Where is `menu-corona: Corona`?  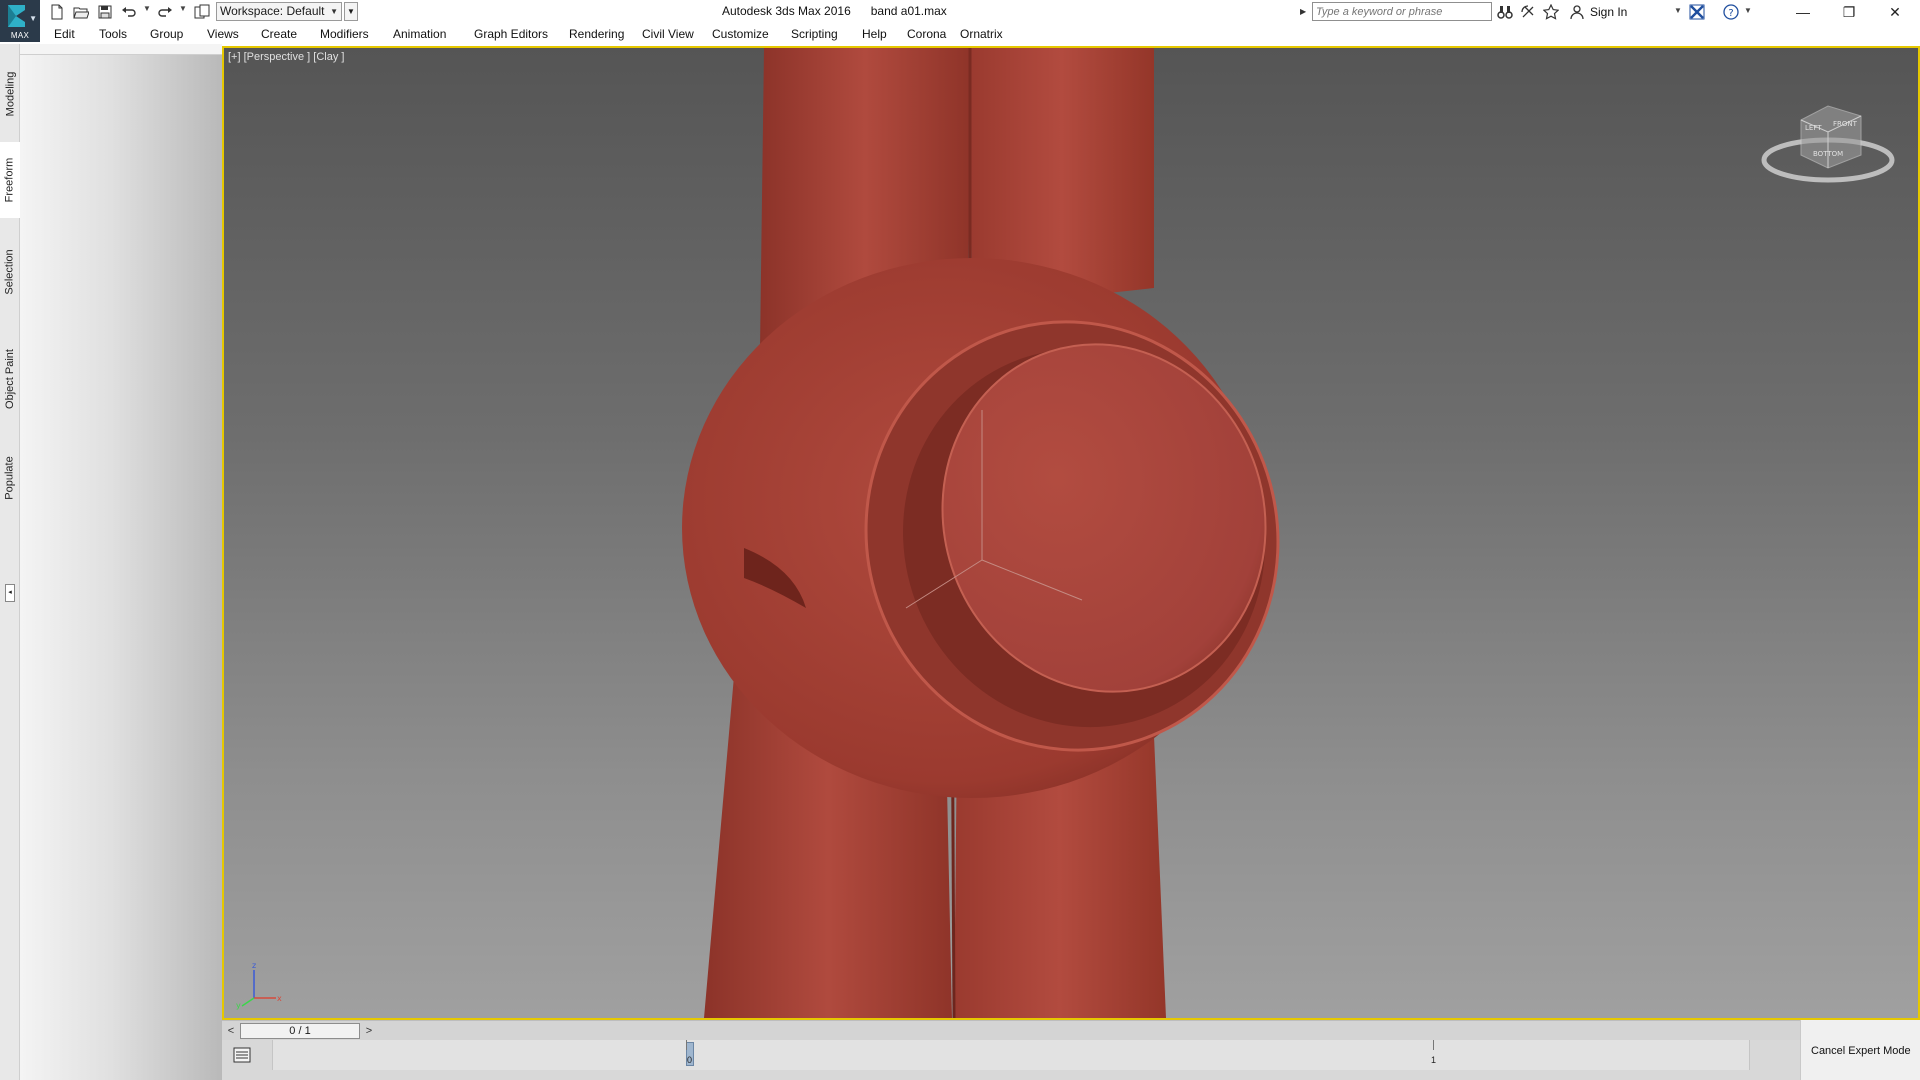
menu-corona: Corona is located at coordinates (926, 34).